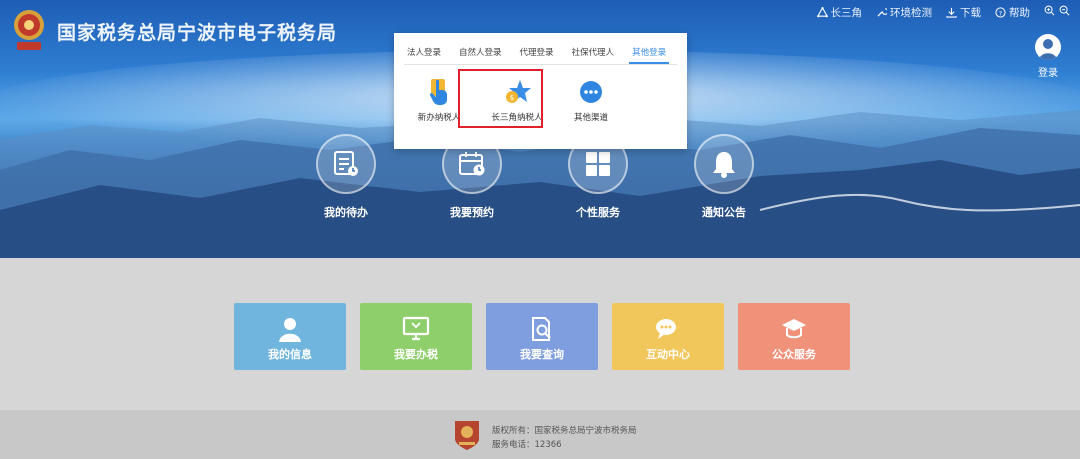  What do you see at coordinates (346, 164) in the screenshot?
I see `todo-icon` at bounding box center [346, 164].